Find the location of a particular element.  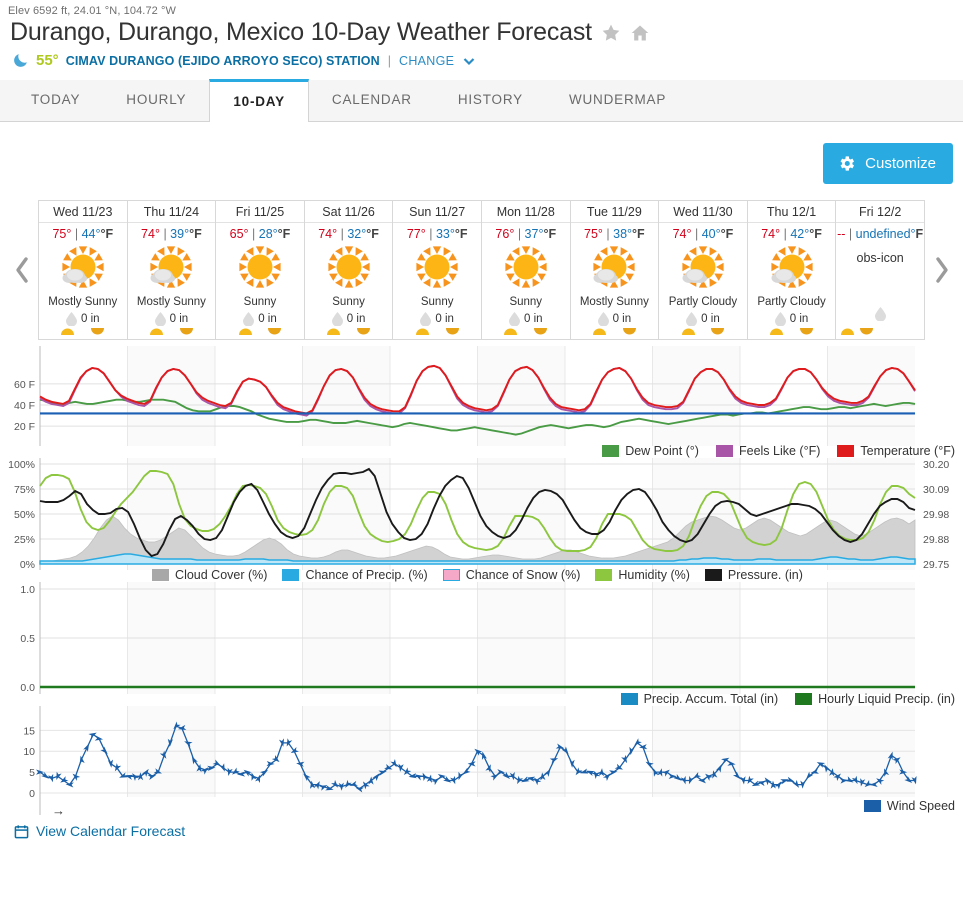

view-calendar-forecast-link: View Calendar Forecast is located at coordinates (110, 831).